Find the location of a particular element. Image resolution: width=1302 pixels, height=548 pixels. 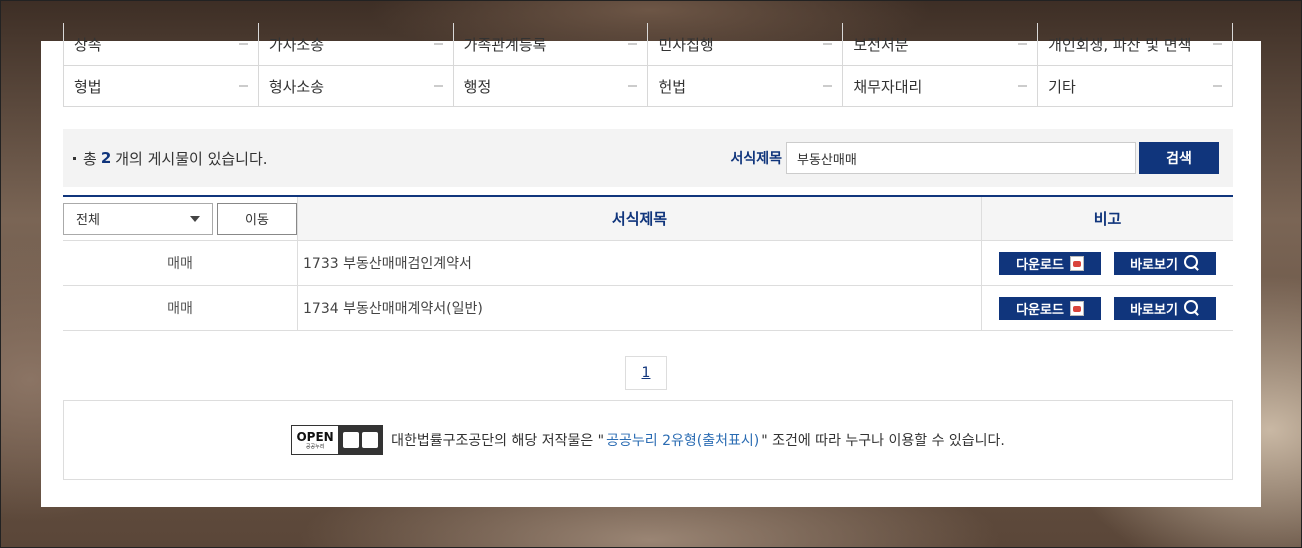

search-button: 검색 is located at coordinates (1179, 158).